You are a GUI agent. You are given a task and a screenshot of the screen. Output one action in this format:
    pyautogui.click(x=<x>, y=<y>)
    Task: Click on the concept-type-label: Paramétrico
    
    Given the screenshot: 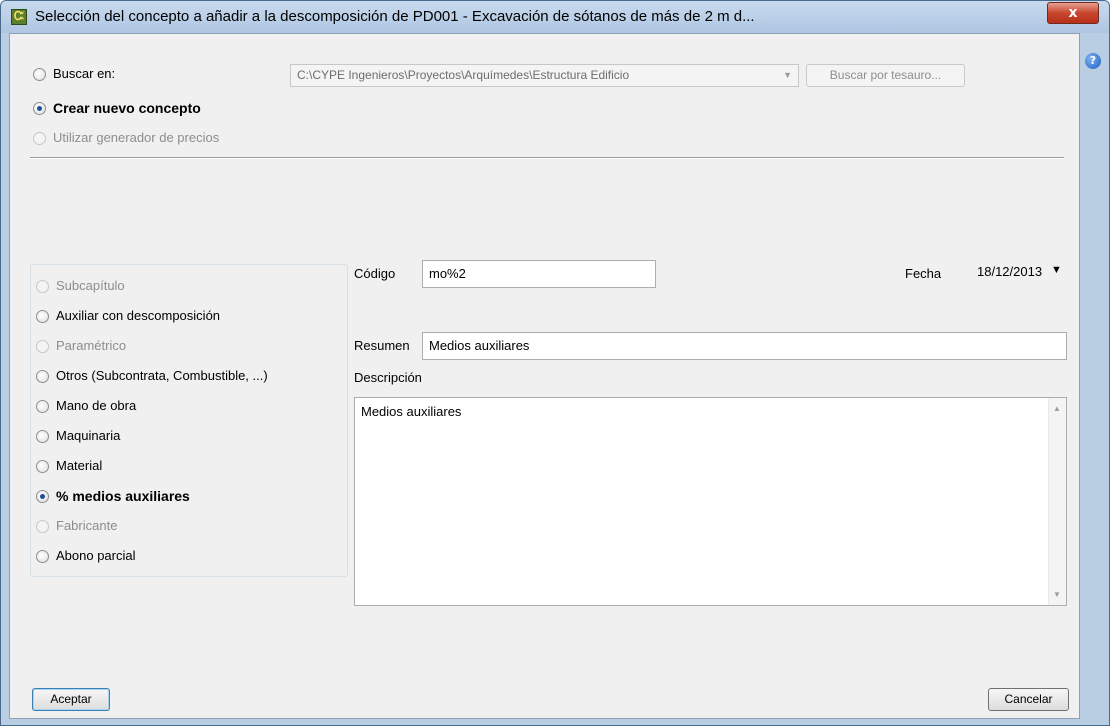 What is the action you would take?
    pyautogui.click(x=91, y=345)
    